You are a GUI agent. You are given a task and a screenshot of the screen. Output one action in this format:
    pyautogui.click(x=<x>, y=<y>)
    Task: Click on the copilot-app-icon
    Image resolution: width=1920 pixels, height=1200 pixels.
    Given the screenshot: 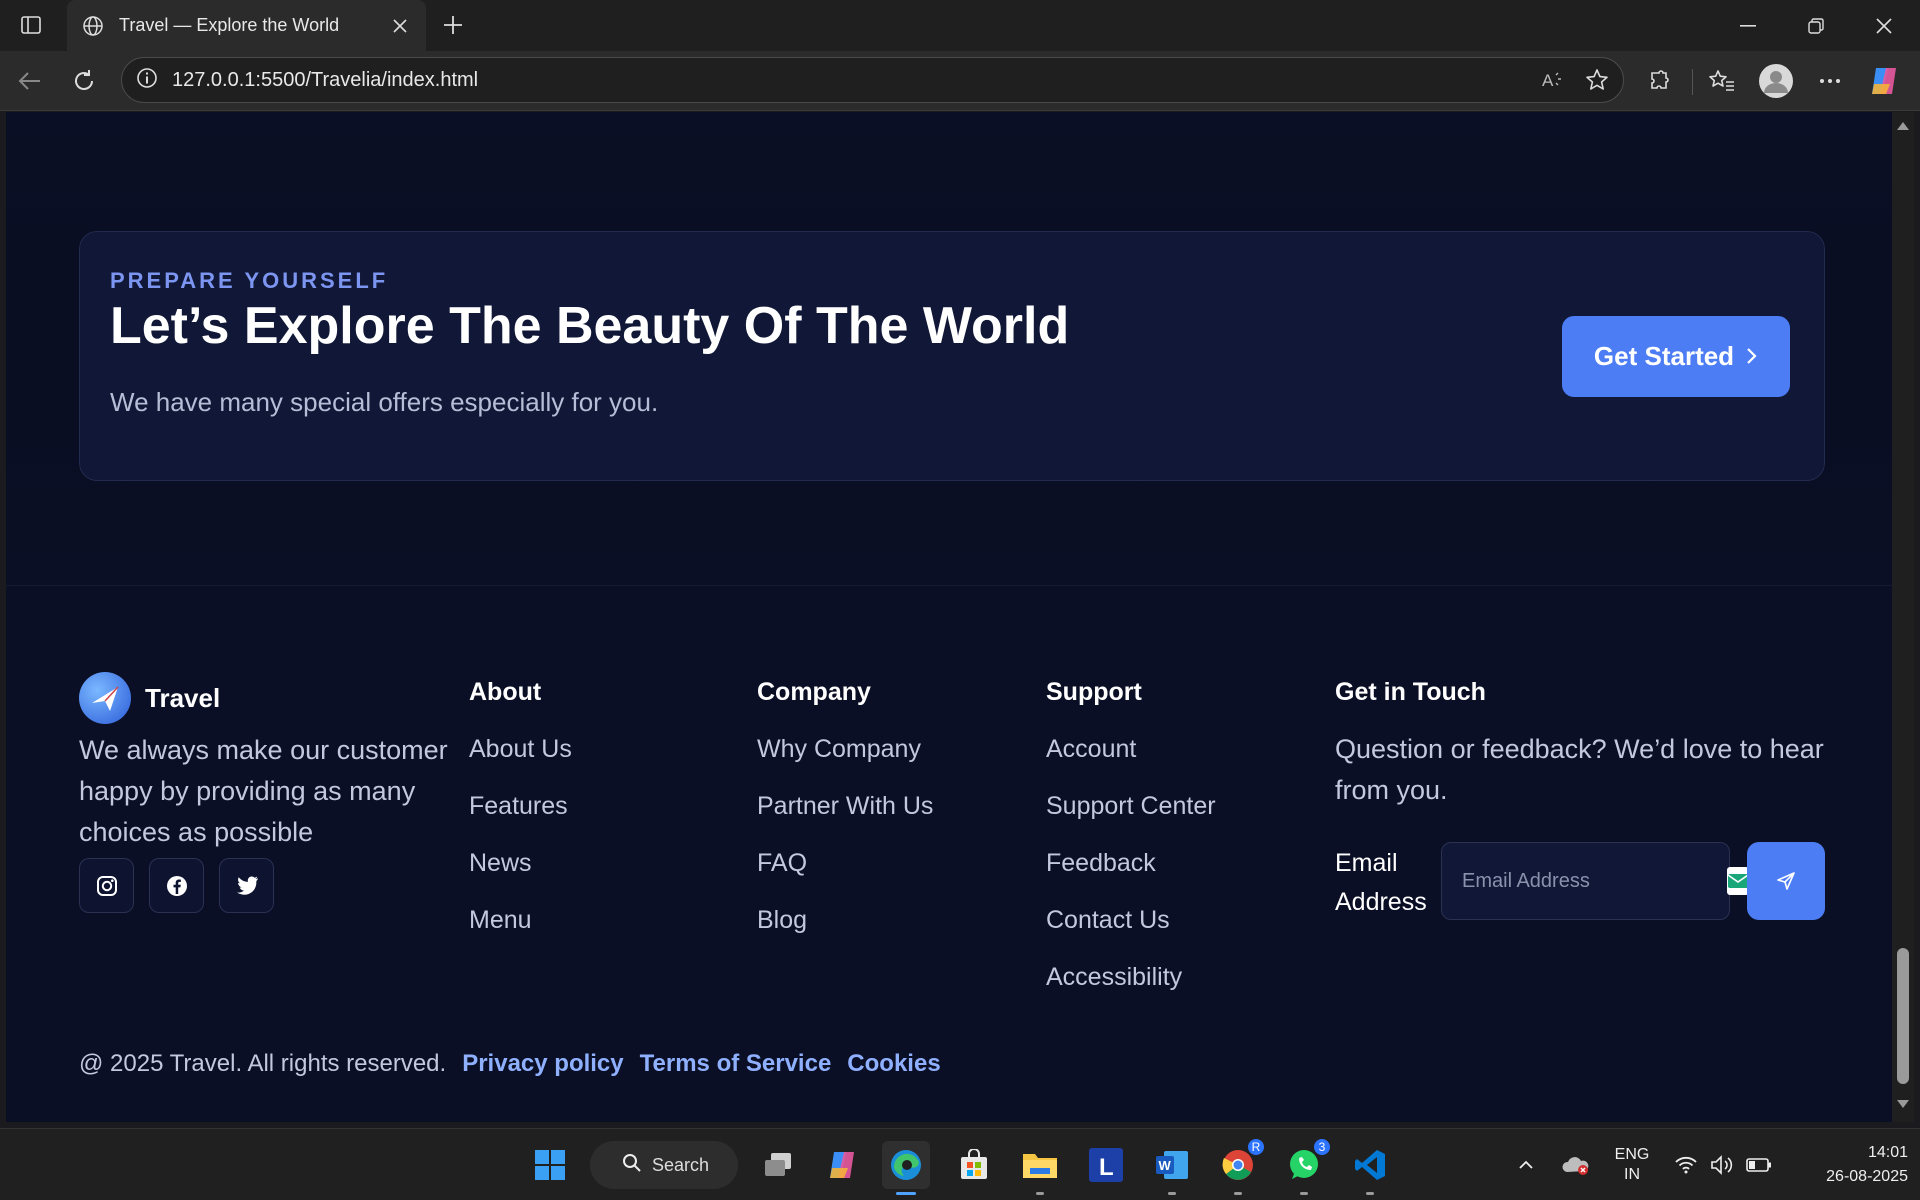 What is the action you would take?
    pyautogui.click(x=842, y=1165)
    